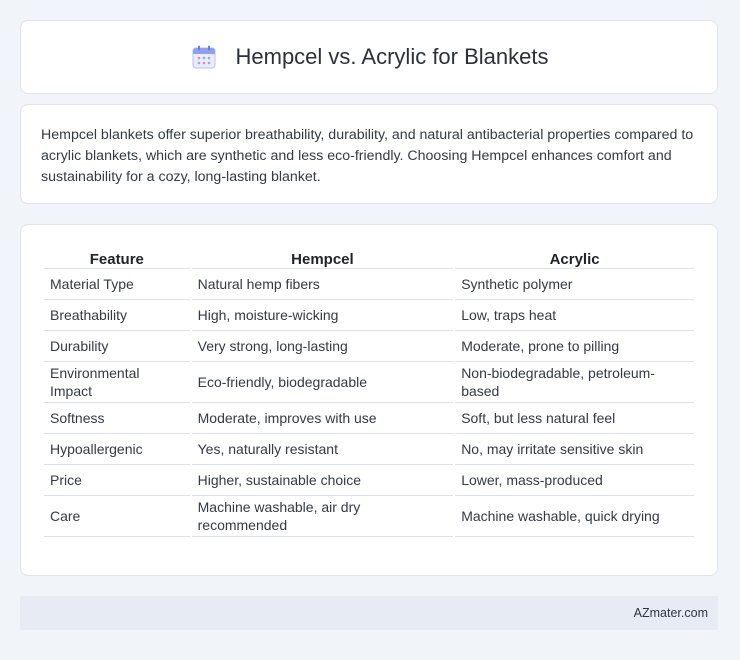 Image resolution: width=740 pixels, height=660 pixels. Describe the element at coordinates (574, 480) in the screenshot. I see `acrylic-cell: Lower, mass-produced` at that location.